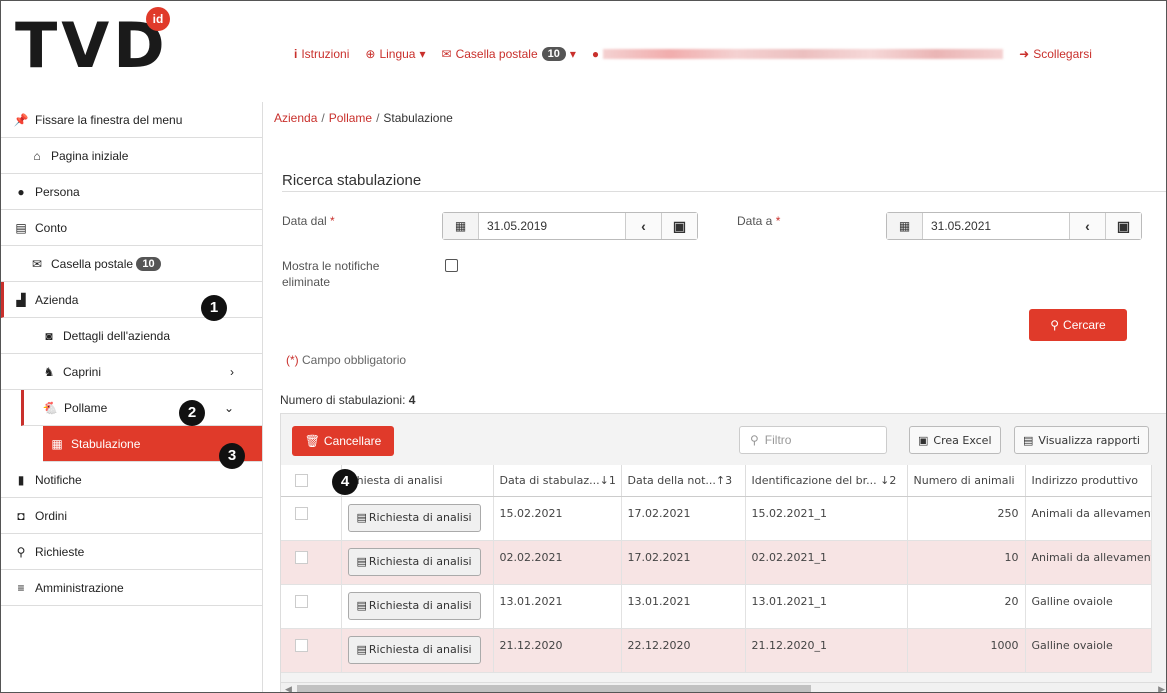  What do you see at coordinates (131, 336) in the screenshot?
I see `sidebar-item-company-details: ◙ Dettagli dell'azienda` at bounding box center [131, 336].